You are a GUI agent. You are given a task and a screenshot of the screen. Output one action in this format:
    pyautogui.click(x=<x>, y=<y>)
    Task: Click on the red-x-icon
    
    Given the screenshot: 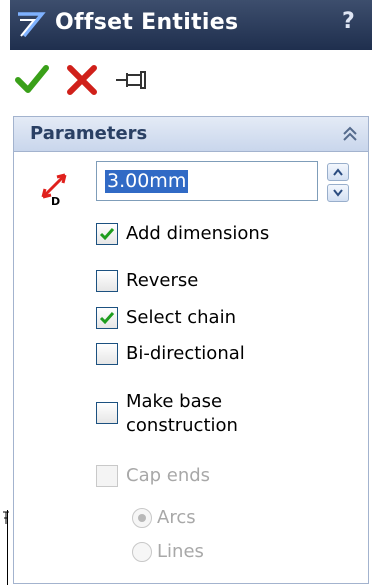 What is the action you would take?
    pyautogui.click(x=82, y=80)
    